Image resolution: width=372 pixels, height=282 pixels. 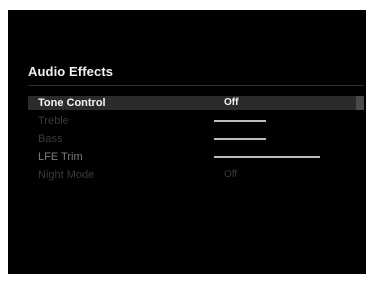 I want to click on bass-level-bar, so click(x=240, y=139).